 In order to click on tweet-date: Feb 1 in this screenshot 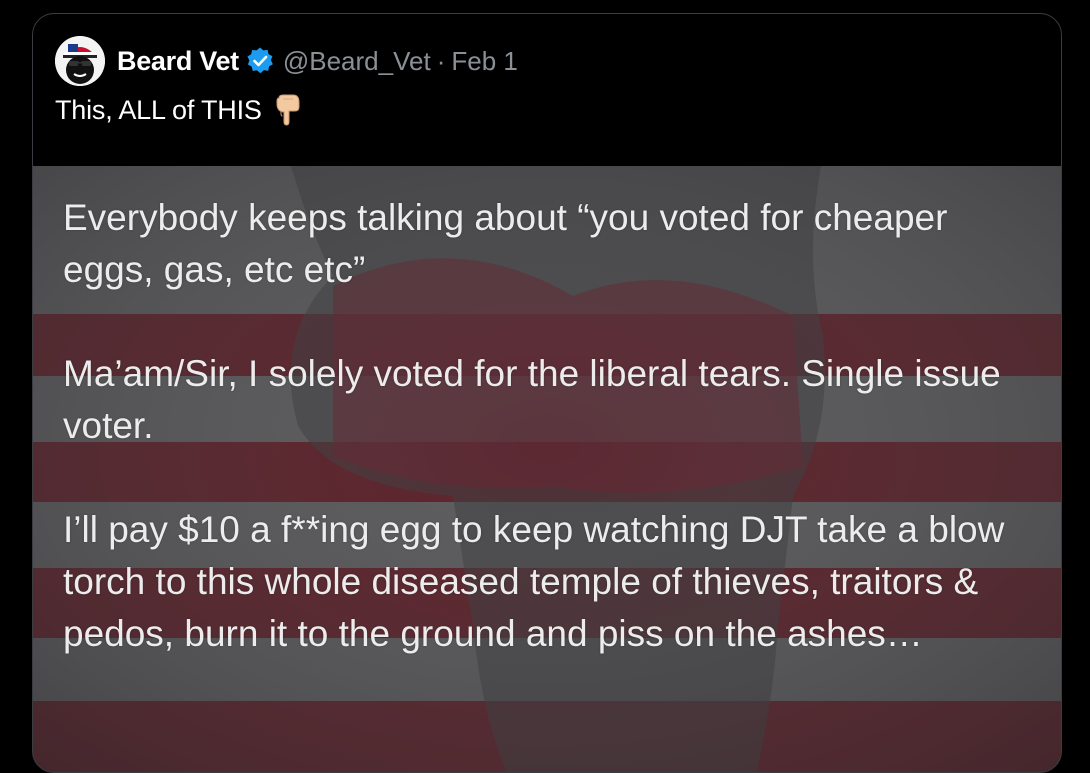, I will do `click(484, 61)`.